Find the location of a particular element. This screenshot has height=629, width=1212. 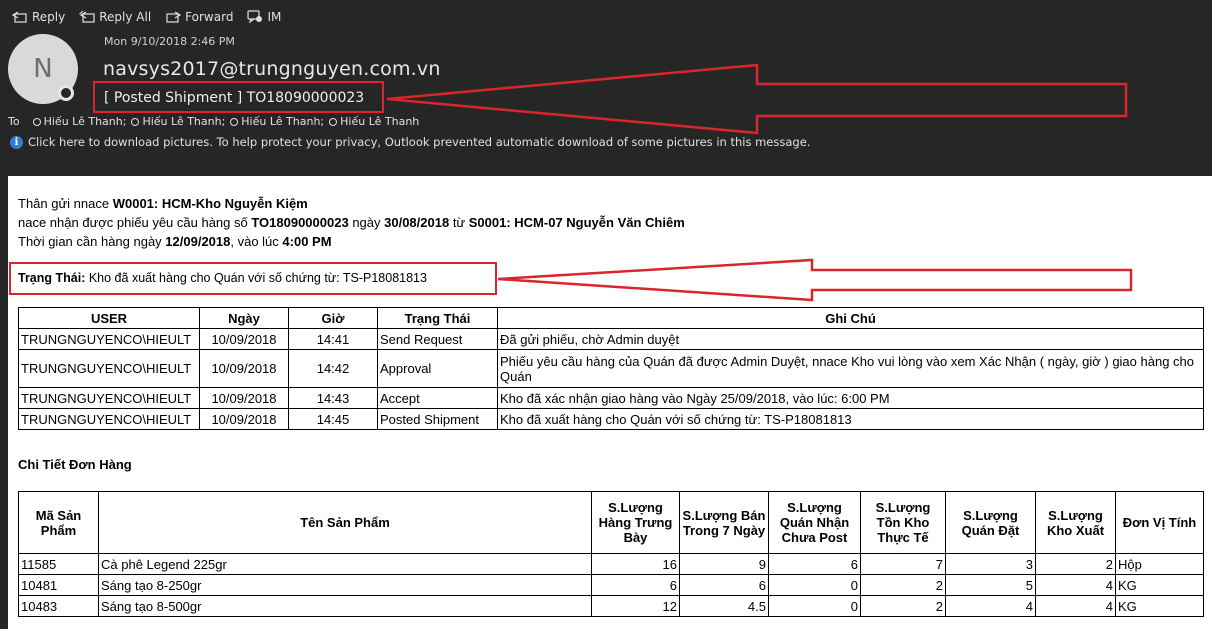

reply-all-button: Reply All is located at coordinates (115, 17).